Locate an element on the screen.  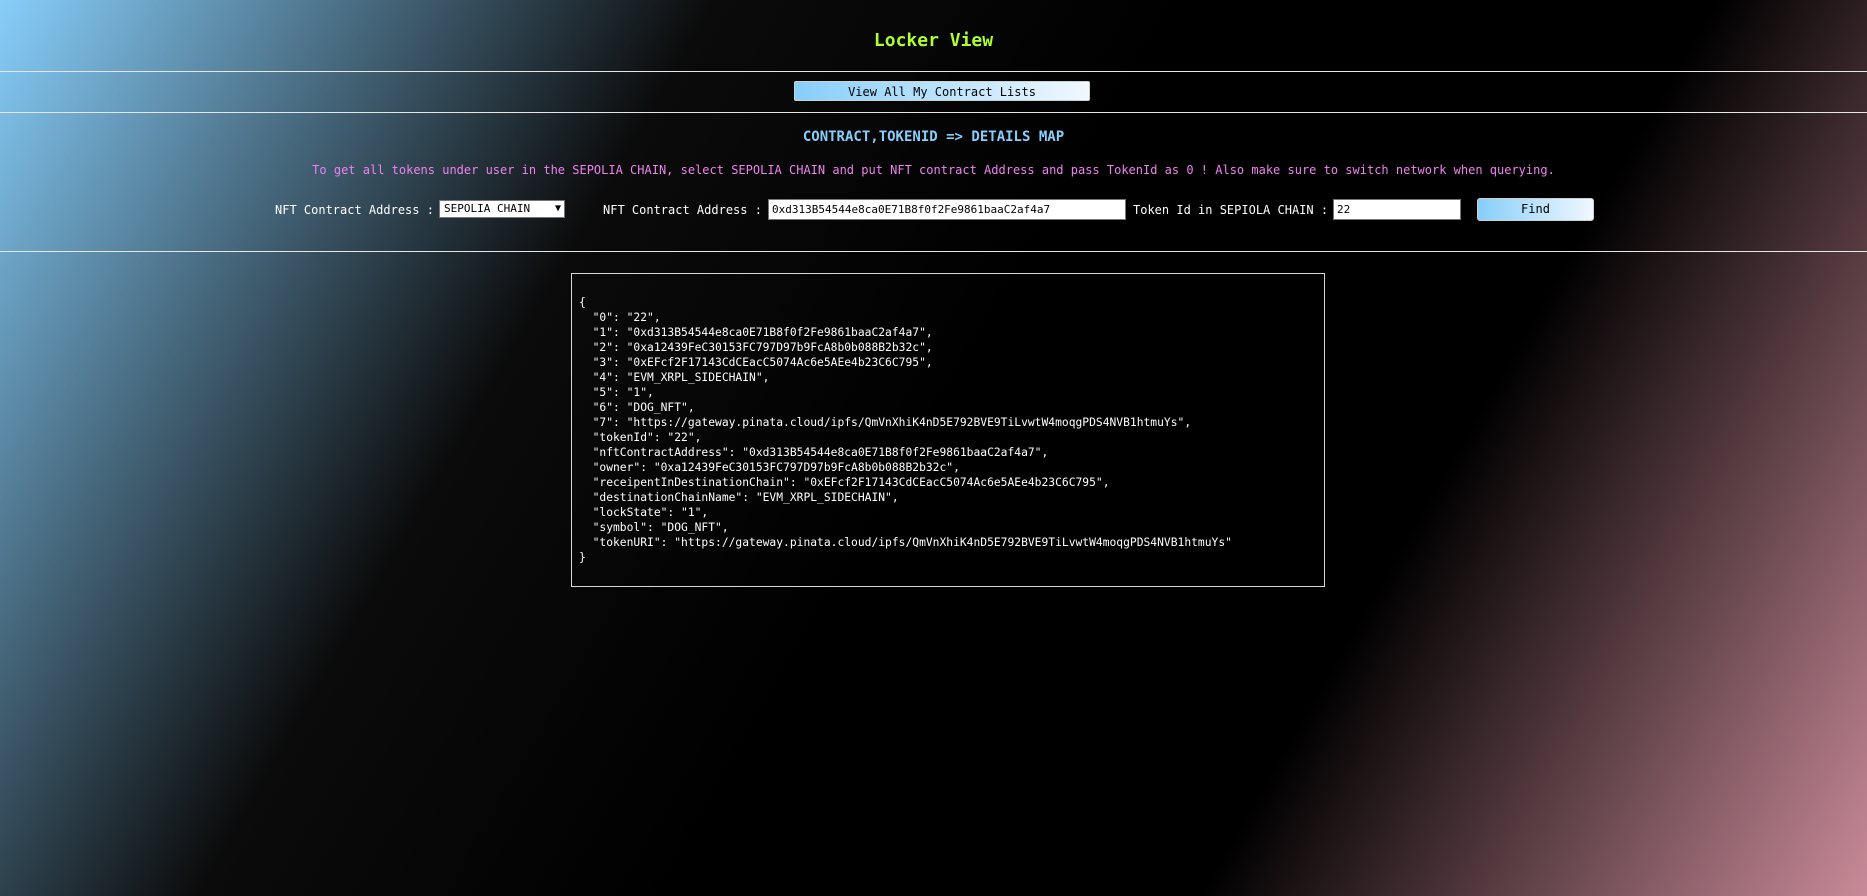
top-divider is located at coordinates (933, 71).